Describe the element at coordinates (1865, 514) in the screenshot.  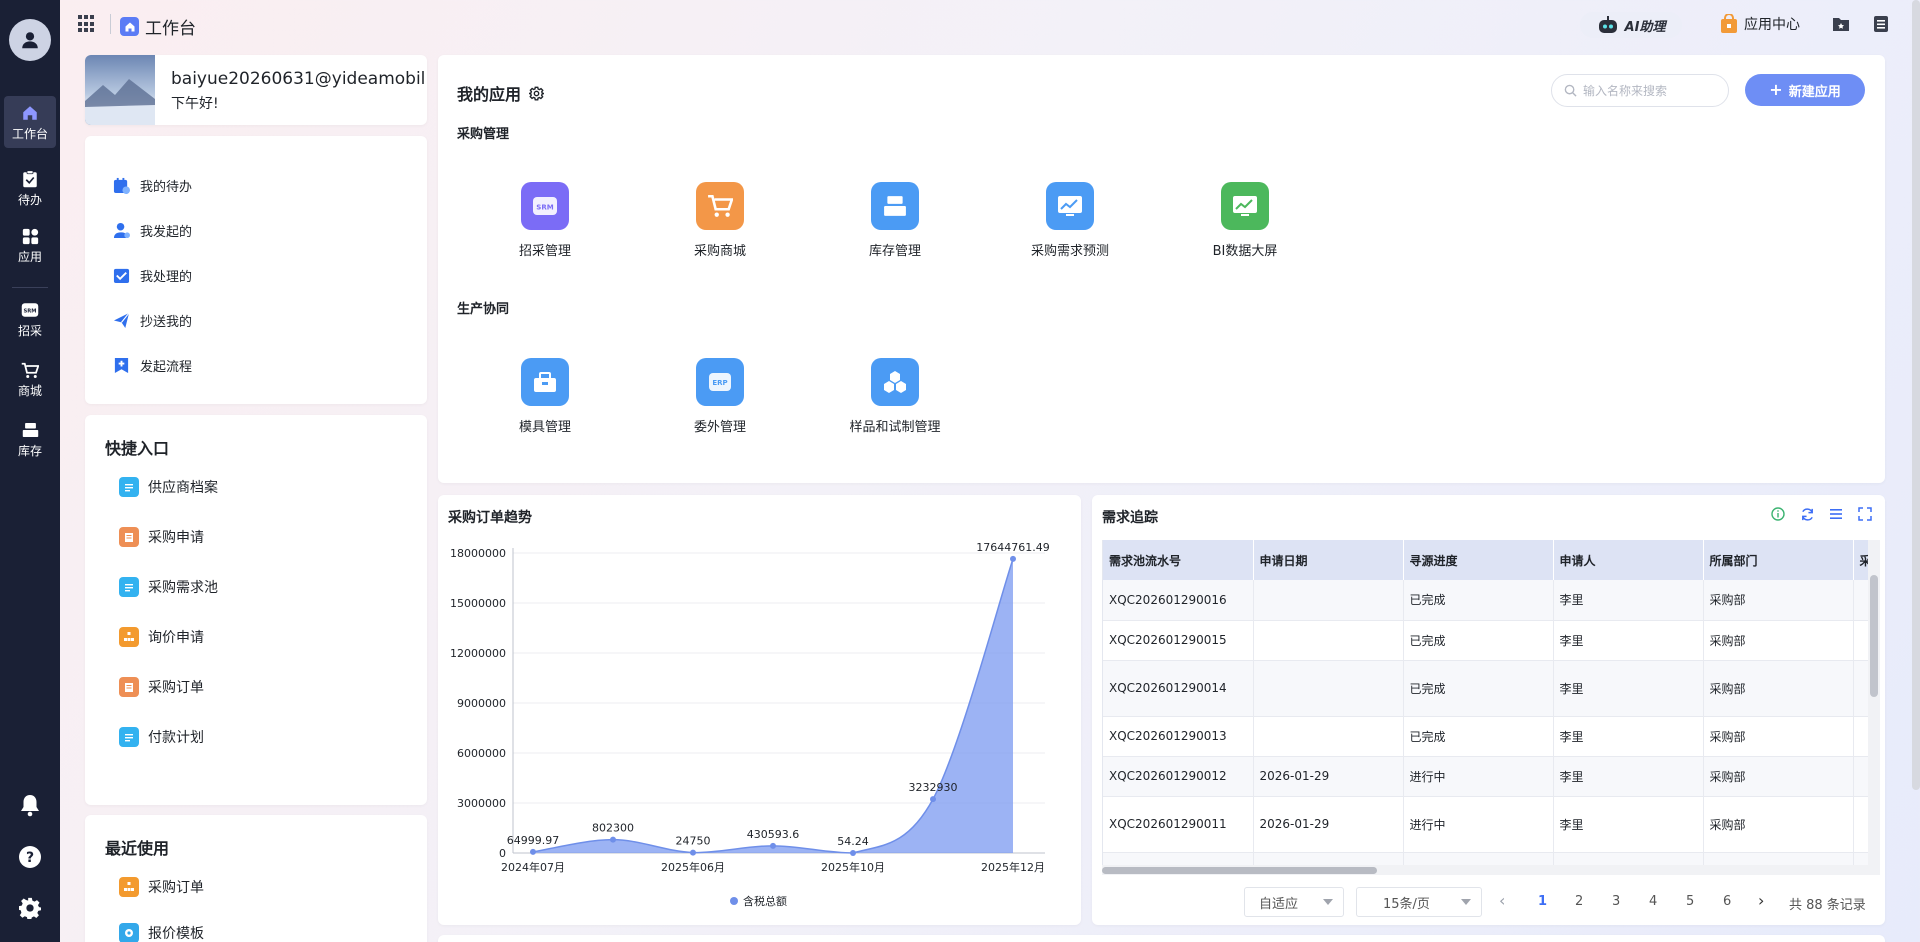
I see `fullscreen-icon` at that location.